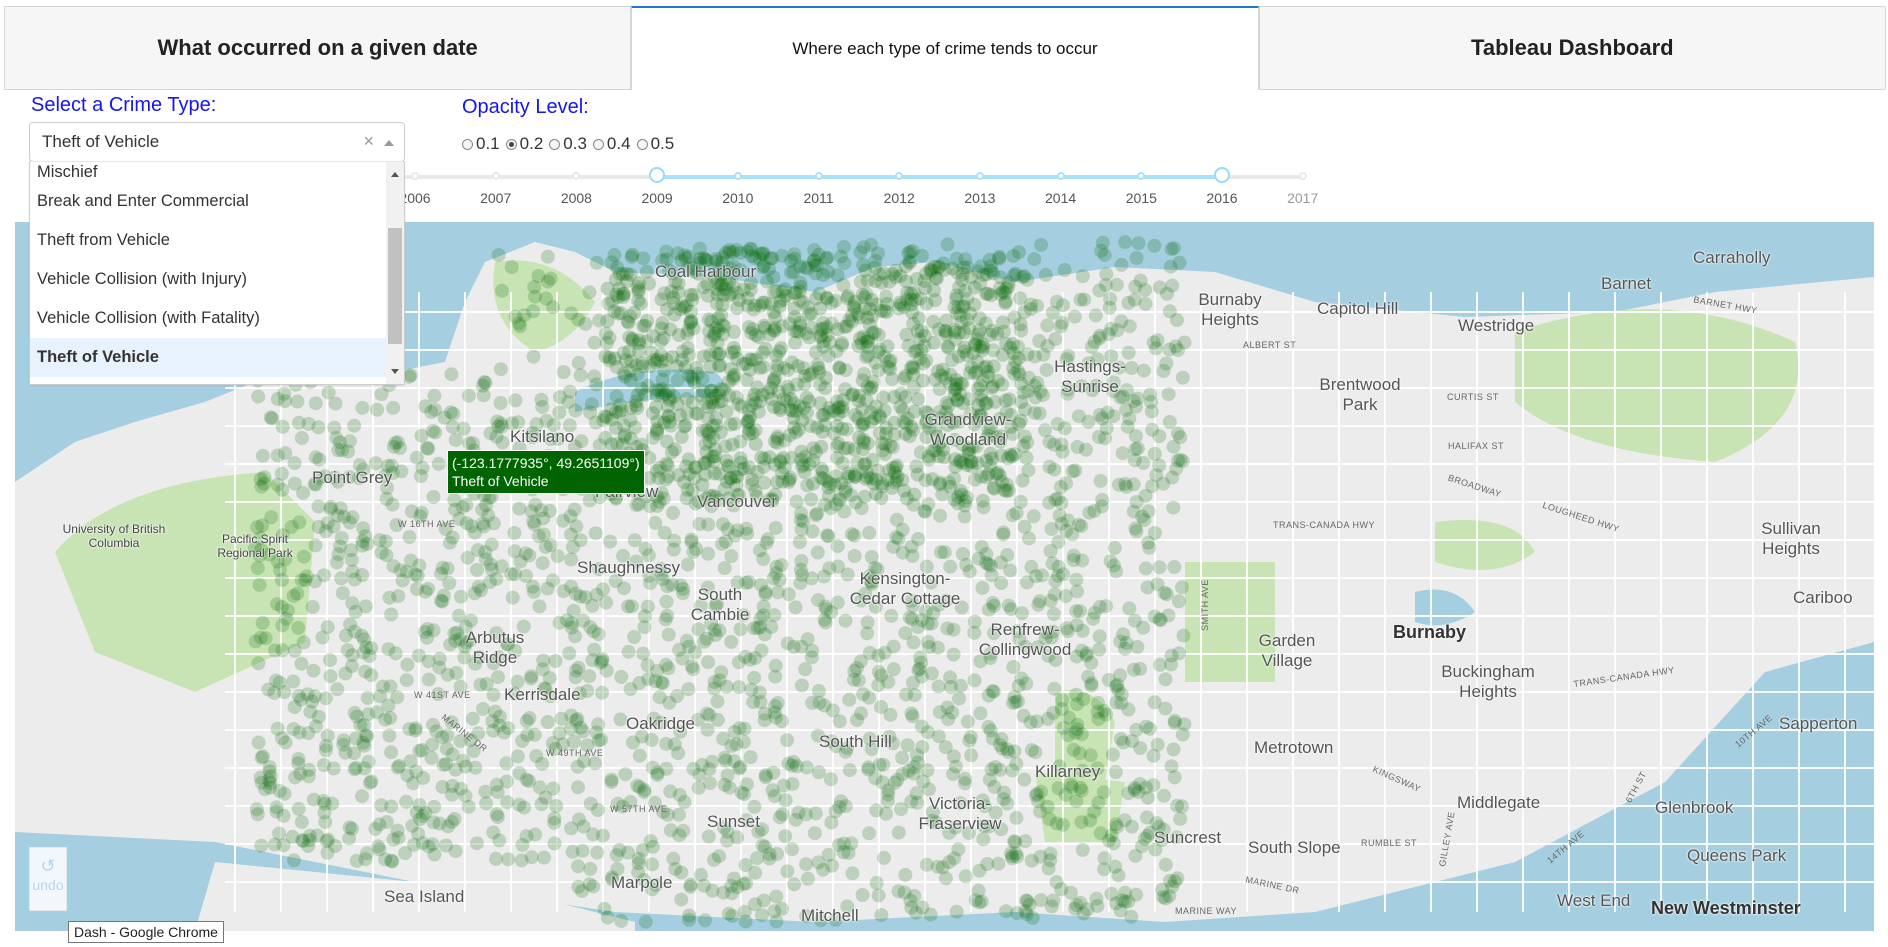  What do you see at coordinates (531, 143) in the screenshot?
I see `radio-label: 0.2` at bounding box center [531, 143].